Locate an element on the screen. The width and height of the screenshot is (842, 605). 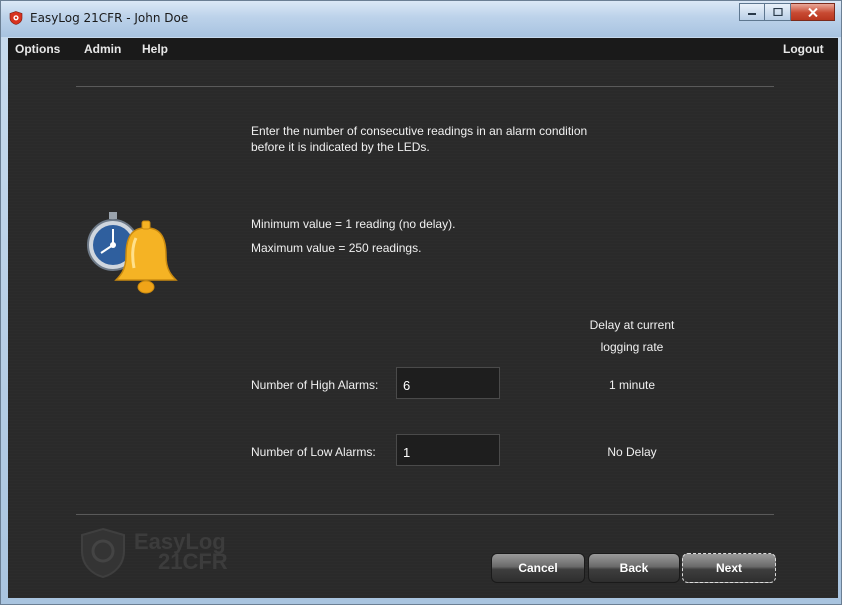
shield-icon is located at coordinates (103, 553).